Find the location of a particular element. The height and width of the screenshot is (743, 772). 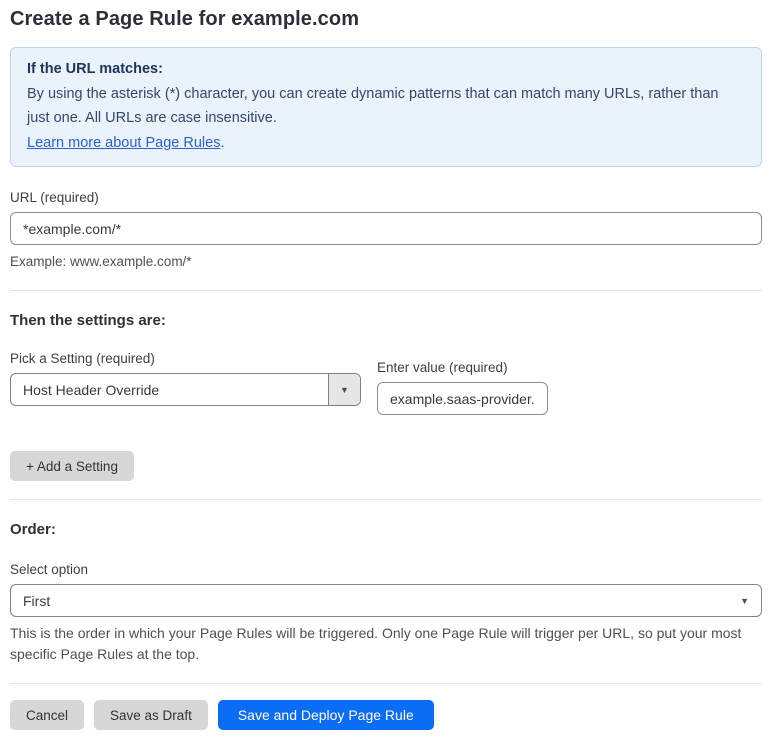

info-box-heading: If the URL matches: is located at coordinates (95, 69).